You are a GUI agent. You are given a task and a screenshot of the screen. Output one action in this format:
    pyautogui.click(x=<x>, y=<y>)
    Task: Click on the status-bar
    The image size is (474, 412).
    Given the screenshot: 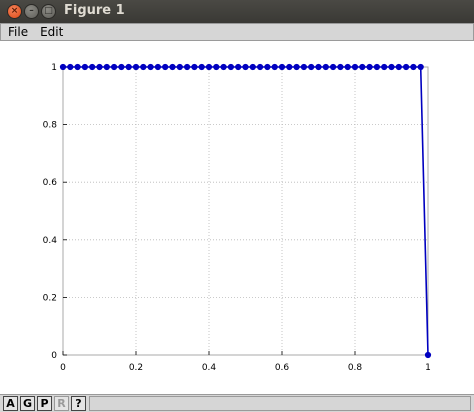 What is the action you would take?
    pyautogui.click(x=280, y=403)
    